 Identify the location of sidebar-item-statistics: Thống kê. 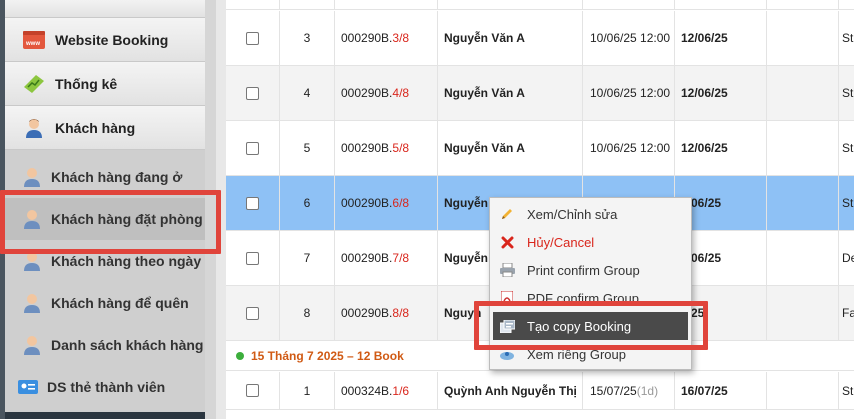
(105, 84).